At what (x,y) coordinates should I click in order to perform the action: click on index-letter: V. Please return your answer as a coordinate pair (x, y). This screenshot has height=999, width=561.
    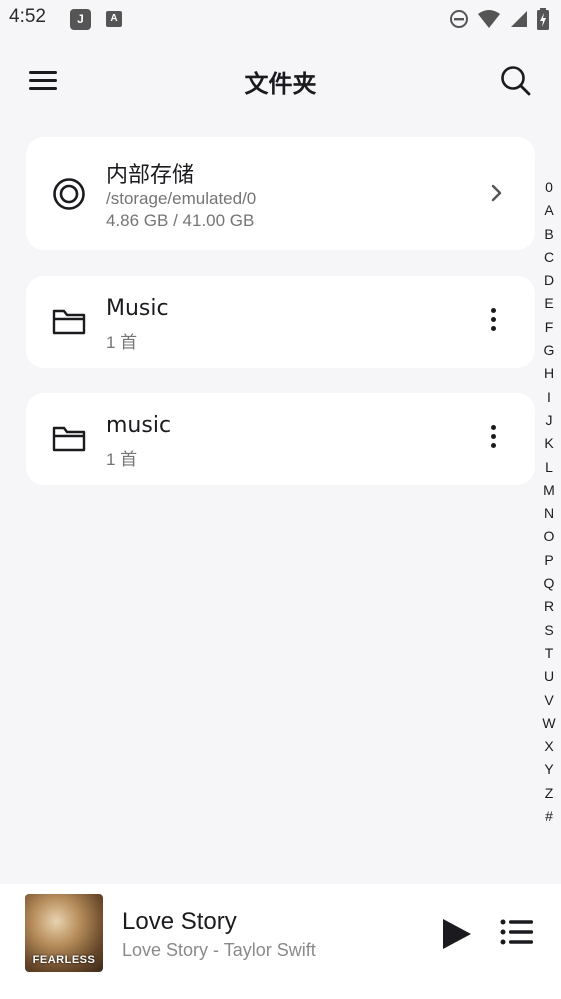
    Looking at the image, I should click on (549, 700).